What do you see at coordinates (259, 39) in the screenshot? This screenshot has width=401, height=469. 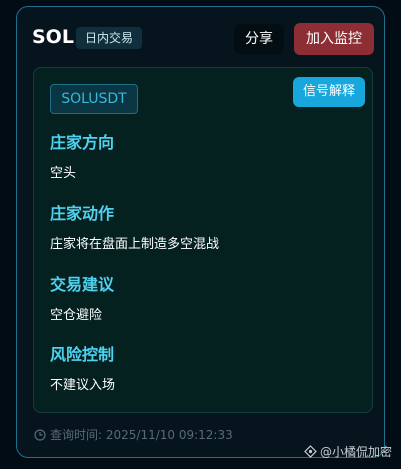 I see `share-button: 分享` at bounding box center [259, 39].